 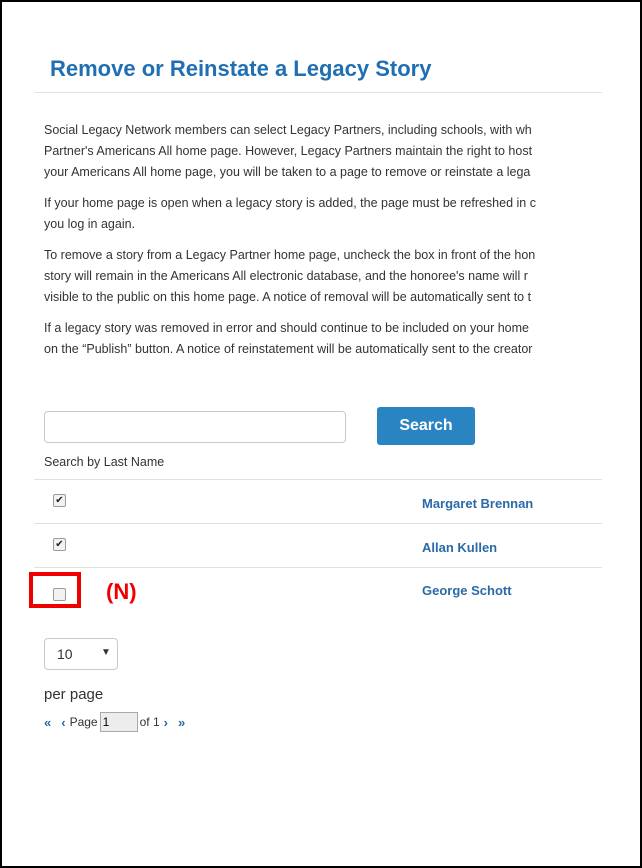 I want to click on honoree-name-link: Margaret Brennan, so click(x=477, y=503).